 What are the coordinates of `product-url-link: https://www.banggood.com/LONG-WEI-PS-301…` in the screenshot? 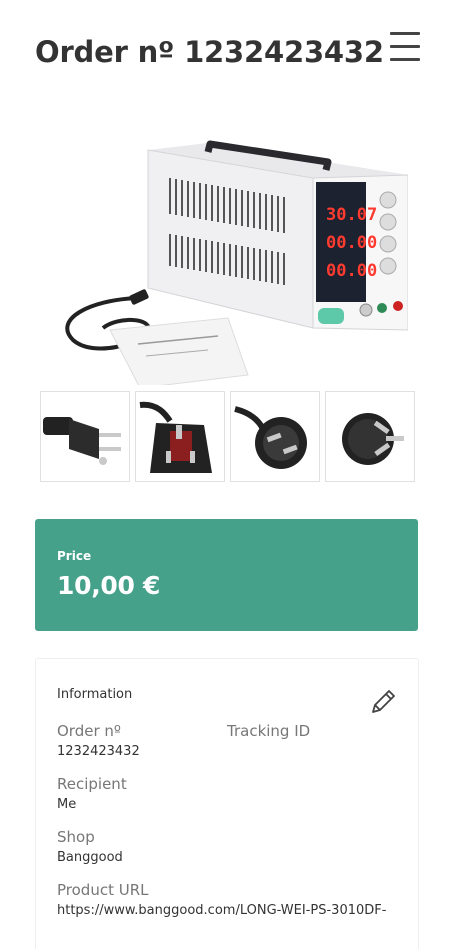 It's located at (227, 910).